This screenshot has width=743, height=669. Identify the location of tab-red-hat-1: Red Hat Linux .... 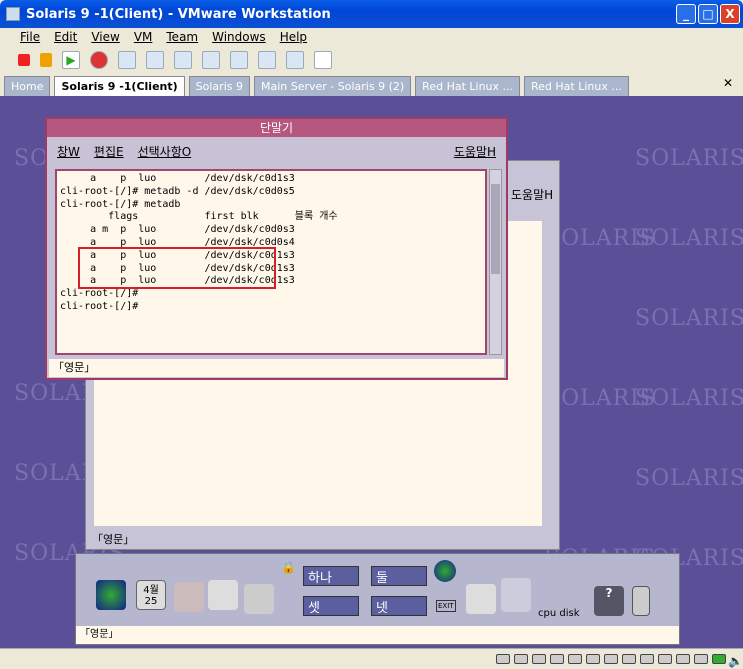
(468, 86).